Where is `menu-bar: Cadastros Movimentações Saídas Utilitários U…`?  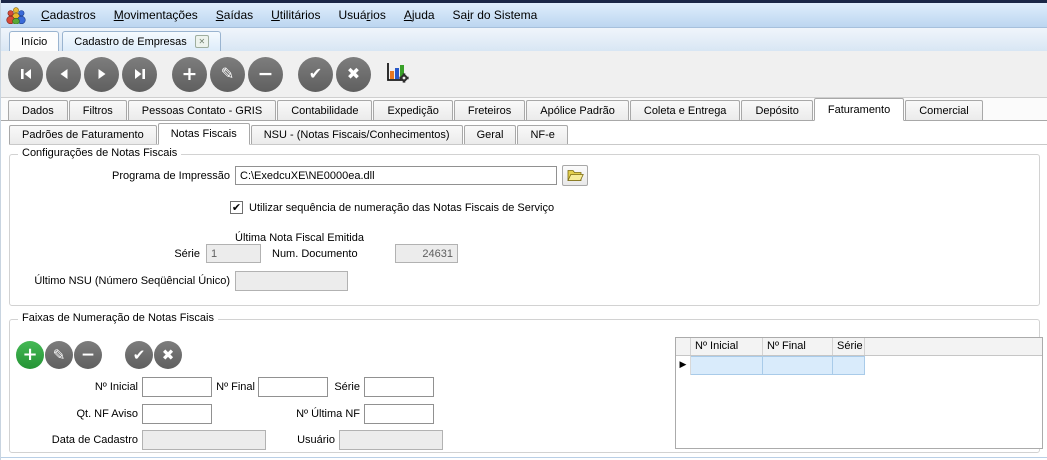
menu-bar: Cadastros Movimentações Saídas Utilitários U… is located at coordinates (524, 15).